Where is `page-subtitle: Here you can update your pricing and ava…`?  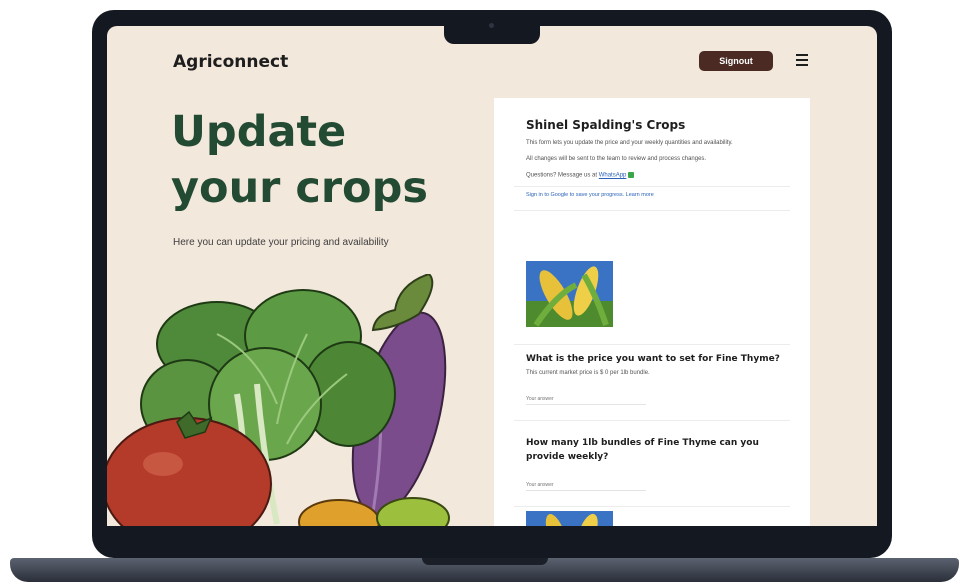 page-subtitle: Here you can update your pricing and ava… is located at coordinates (281, 242).